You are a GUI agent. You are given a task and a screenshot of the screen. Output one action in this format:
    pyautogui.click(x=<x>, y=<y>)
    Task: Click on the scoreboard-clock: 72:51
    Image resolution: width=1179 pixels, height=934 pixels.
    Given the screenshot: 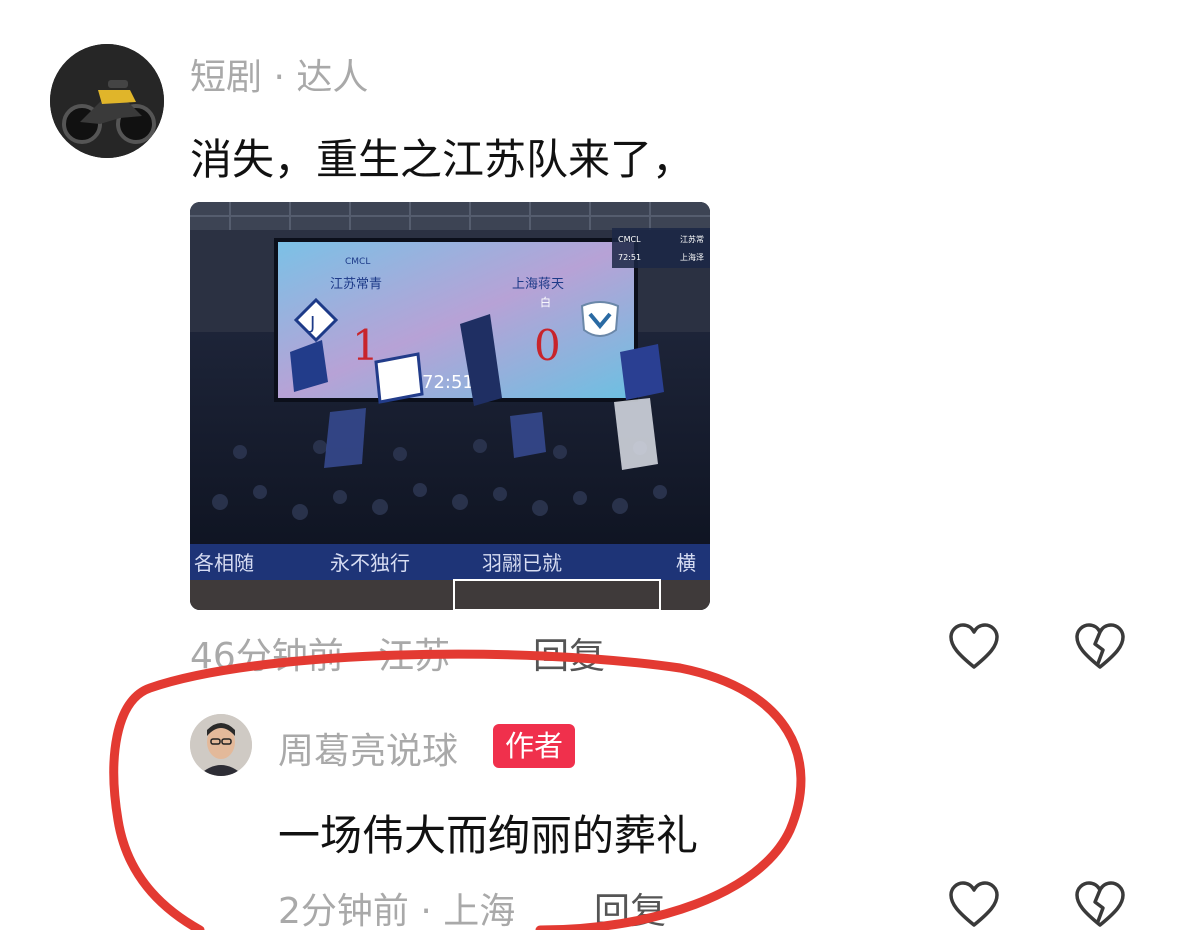 What is the action you would take?
    pyautogui.click(x=448, y=382)
    